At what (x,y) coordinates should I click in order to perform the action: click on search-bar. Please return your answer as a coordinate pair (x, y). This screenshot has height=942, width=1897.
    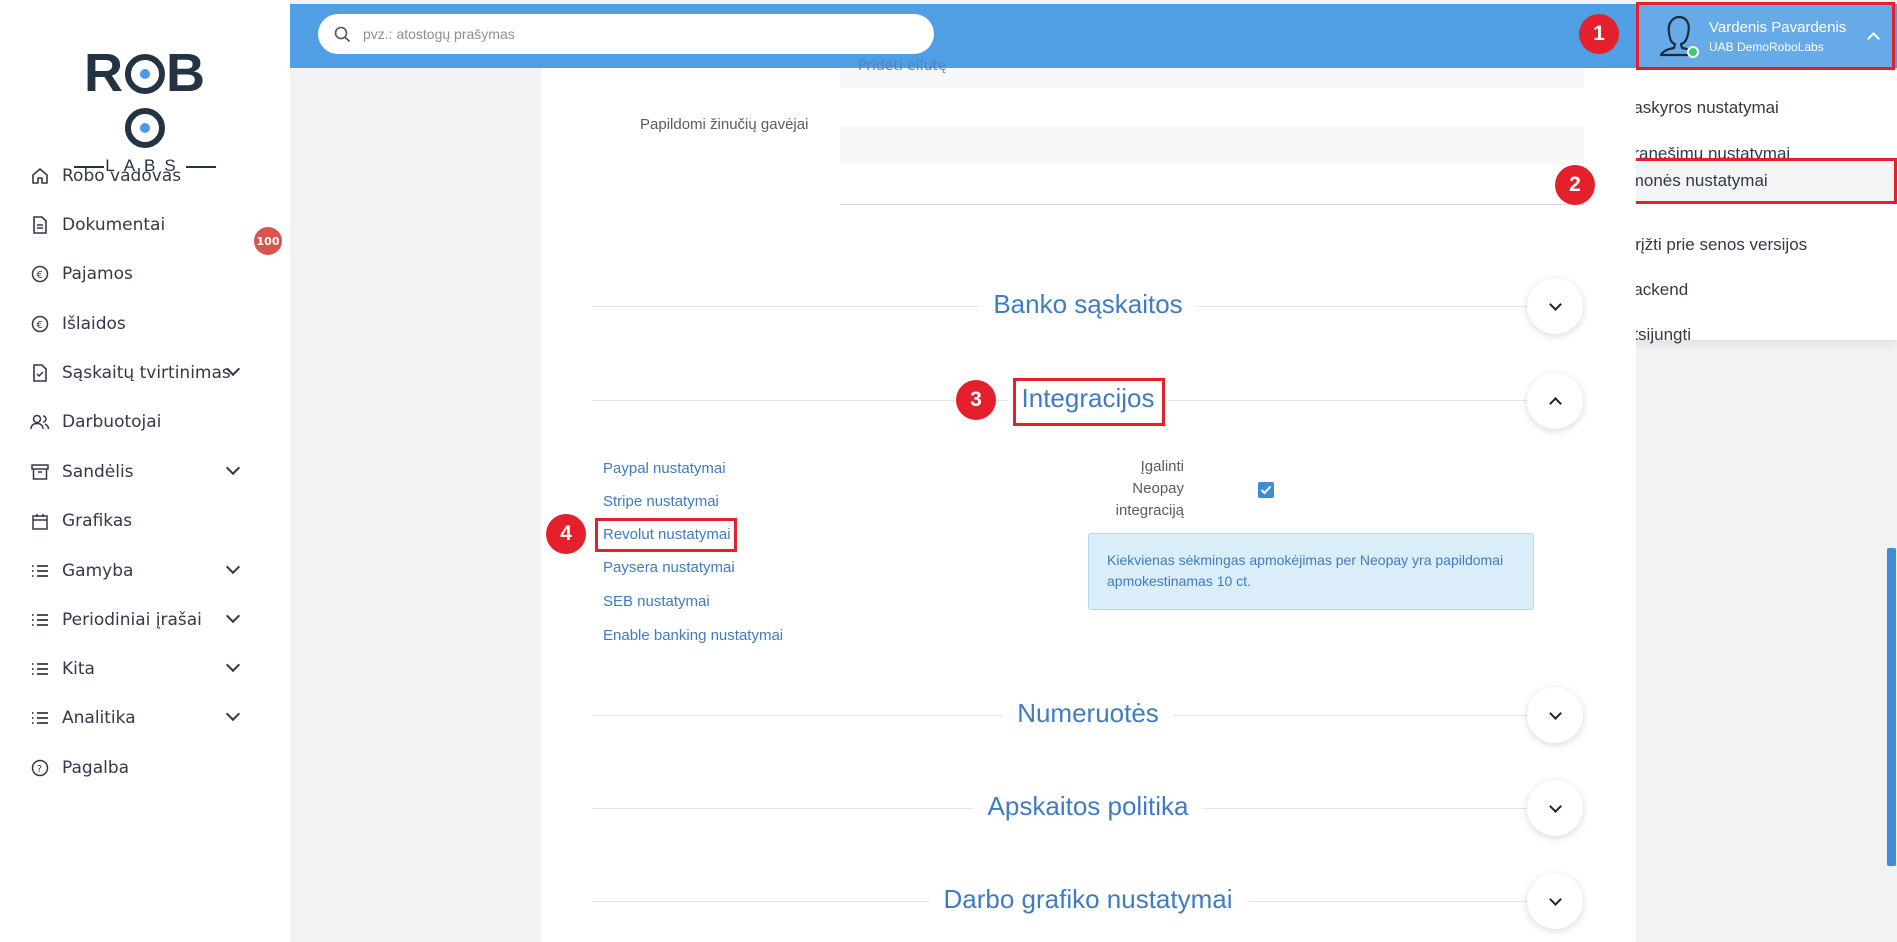
    Looking at the image, I should click on (626, 34).